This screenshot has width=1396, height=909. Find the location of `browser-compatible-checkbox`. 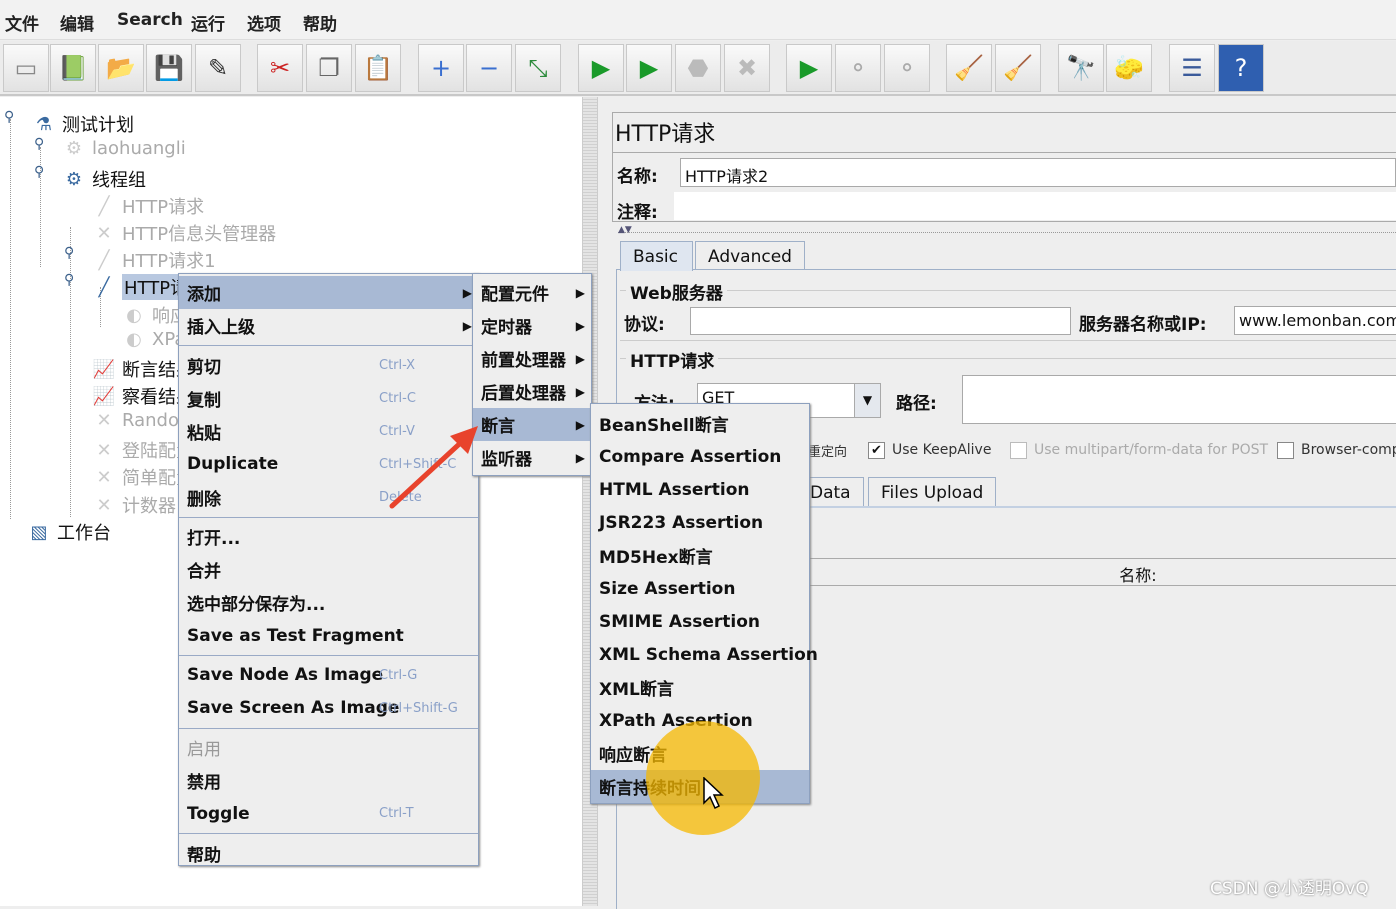

browser-compatible-checkbox is located at coordinates (1285, 450).